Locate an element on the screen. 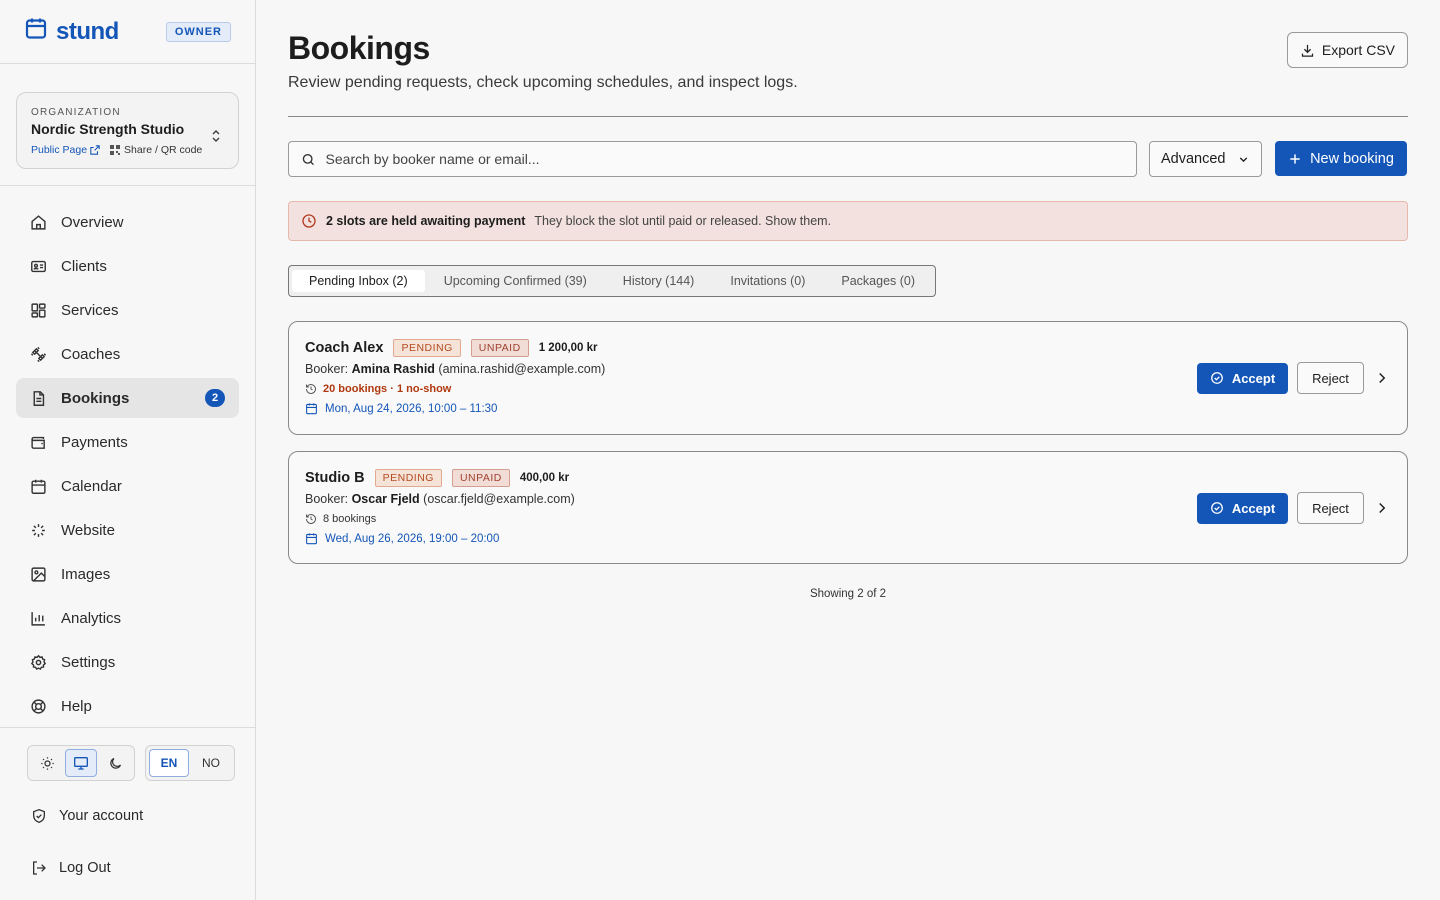  coach-name: Coach Alex is located at coordinates (344, 348).